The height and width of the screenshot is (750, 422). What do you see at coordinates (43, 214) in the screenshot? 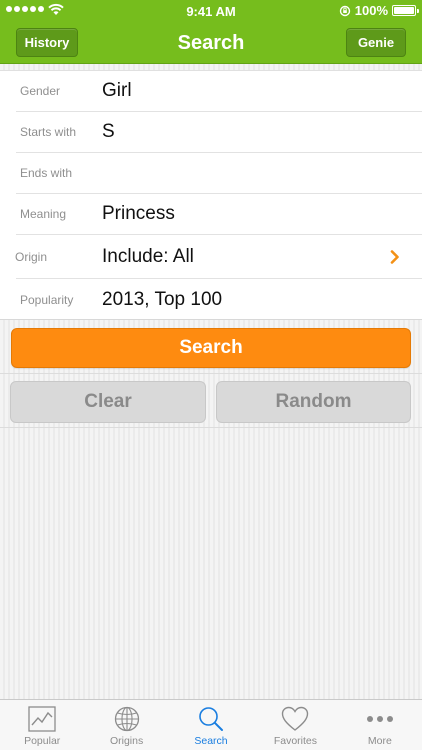
I see `meaning-label: Meaning` at bounding box center [43, 214].